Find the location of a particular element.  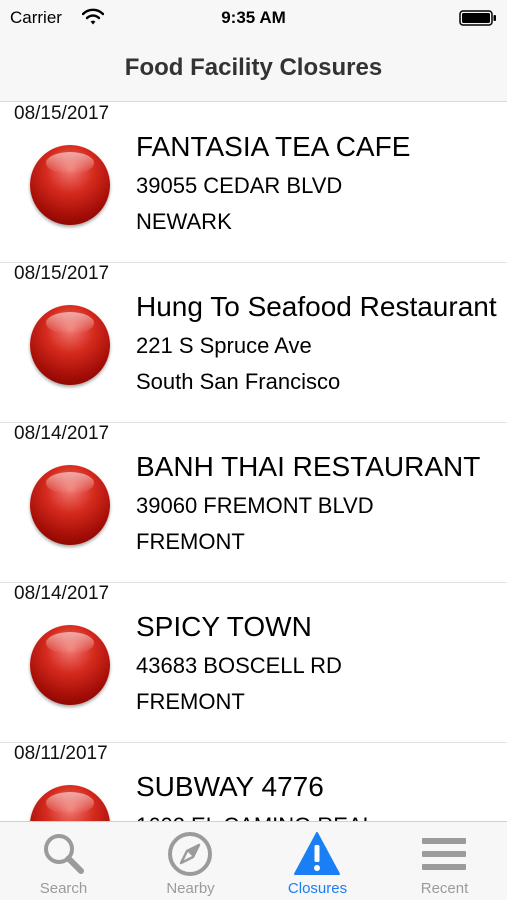

tab-closures-label: Closures is located at coordinates (317, 888).